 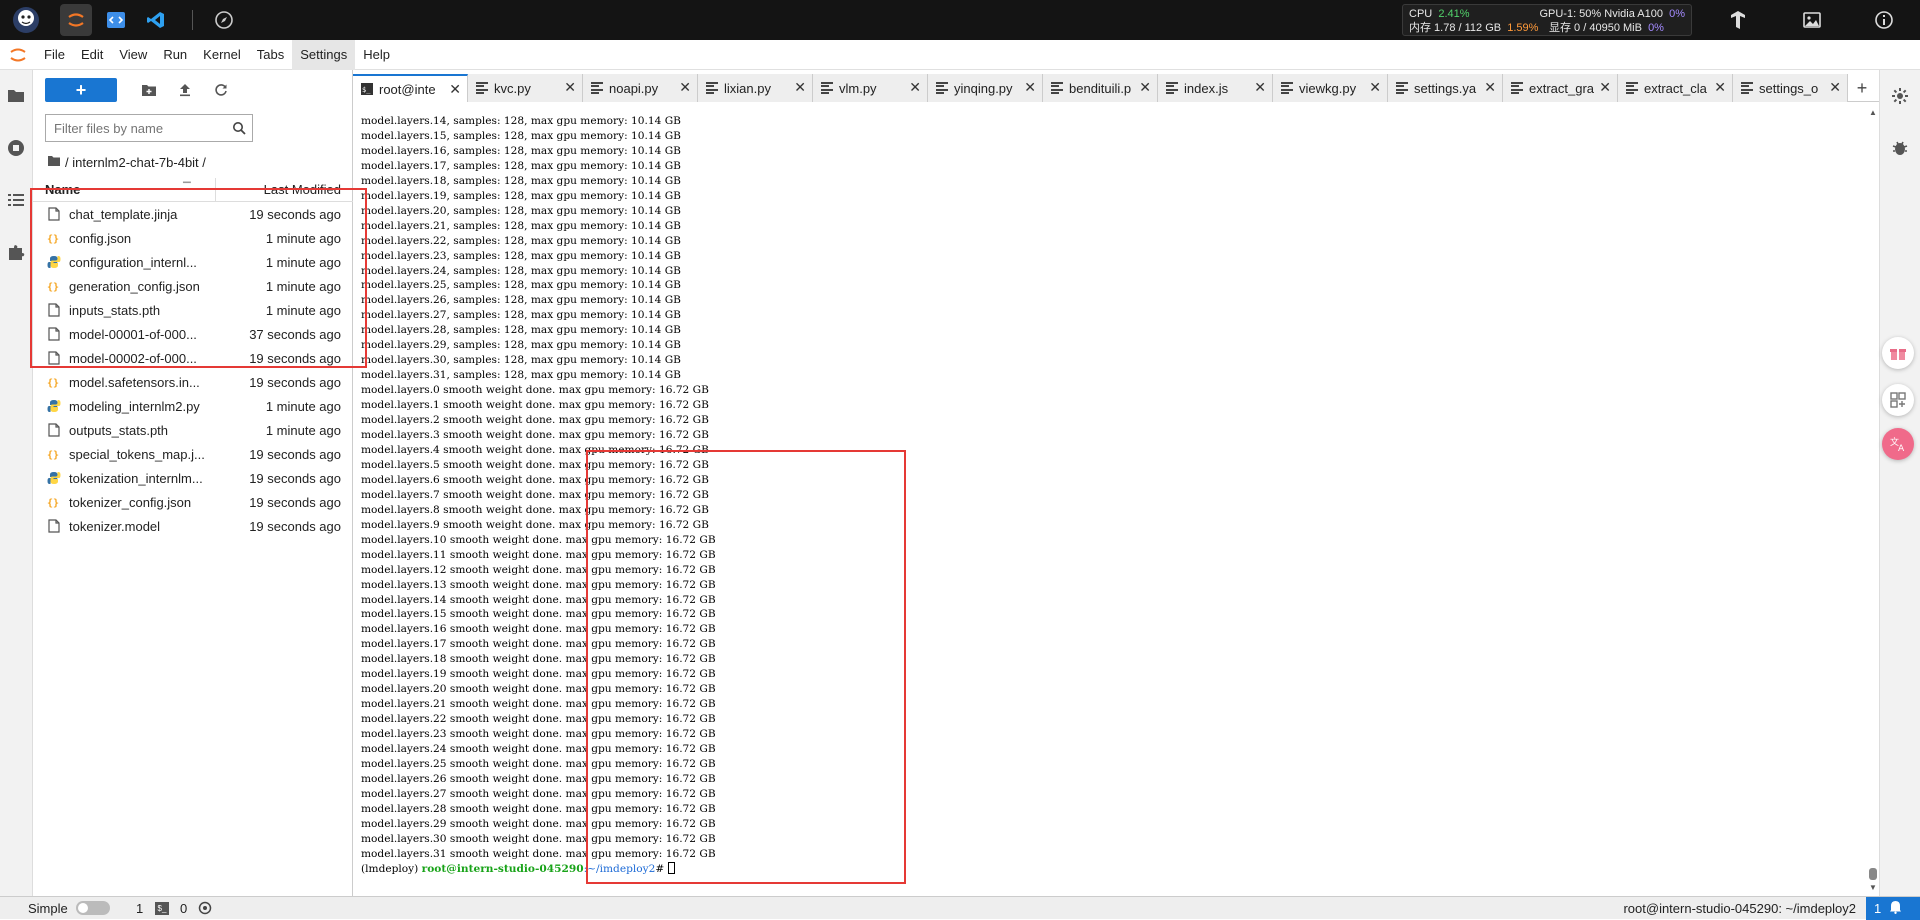 What do you see at coordinates (224, 20) in the screenshot?
I see `compass-icon` at bounding box center [224, 20].